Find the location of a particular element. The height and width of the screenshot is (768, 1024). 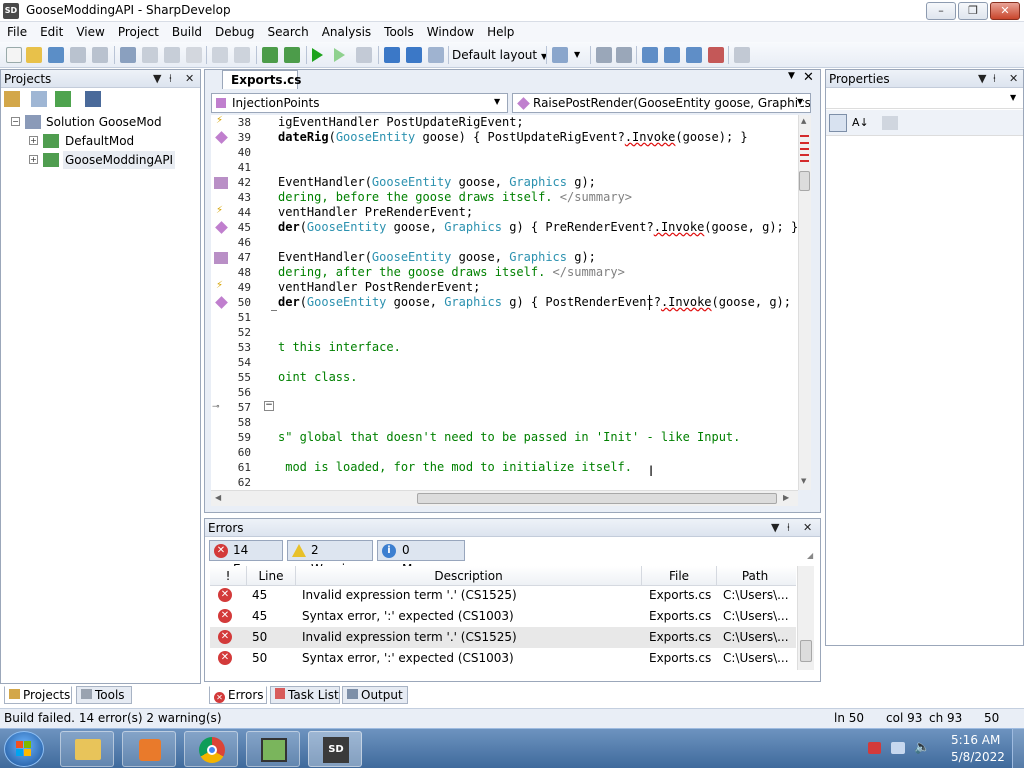

outdent-icon is located at coordinates (624, 55).